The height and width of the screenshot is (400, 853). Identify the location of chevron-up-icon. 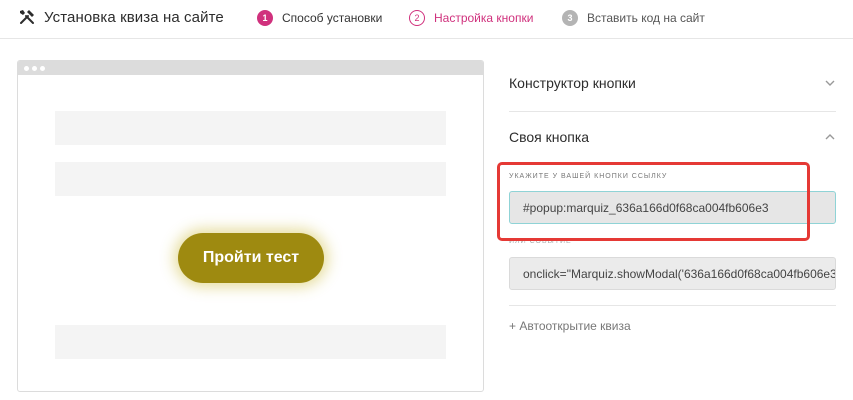
(830, 137).